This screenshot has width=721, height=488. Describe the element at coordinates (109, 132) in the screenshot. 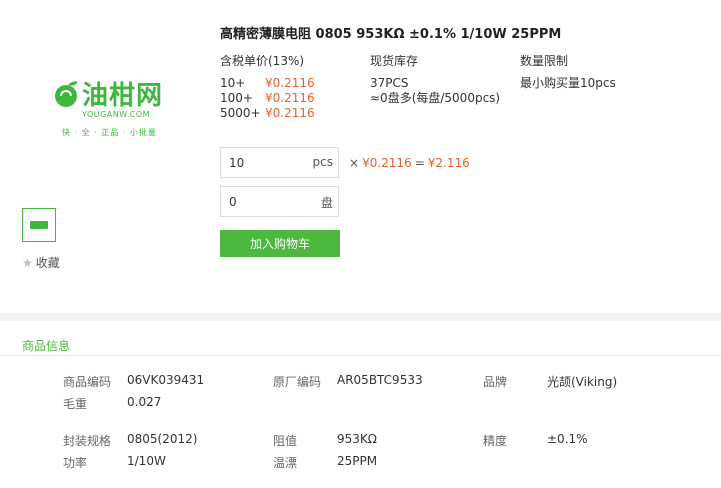

I see `logo-slogan: 快 · 全 · 正品 · 小批量` at that location.